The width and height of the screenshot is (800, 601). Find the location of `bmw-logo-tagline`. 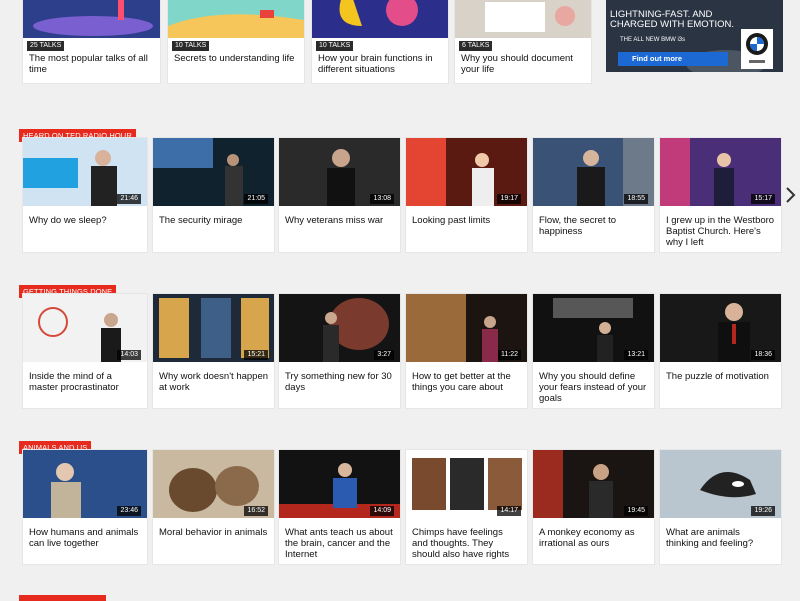

bmw-logo-tagline is located at coordinates (757, 61).